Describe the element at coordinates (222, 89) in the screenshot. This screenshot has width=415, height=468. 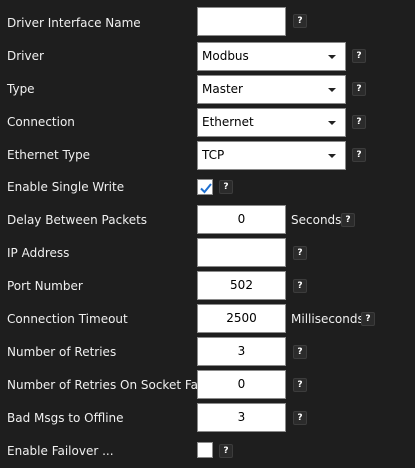
I see `type-select-value: Master` at that location.